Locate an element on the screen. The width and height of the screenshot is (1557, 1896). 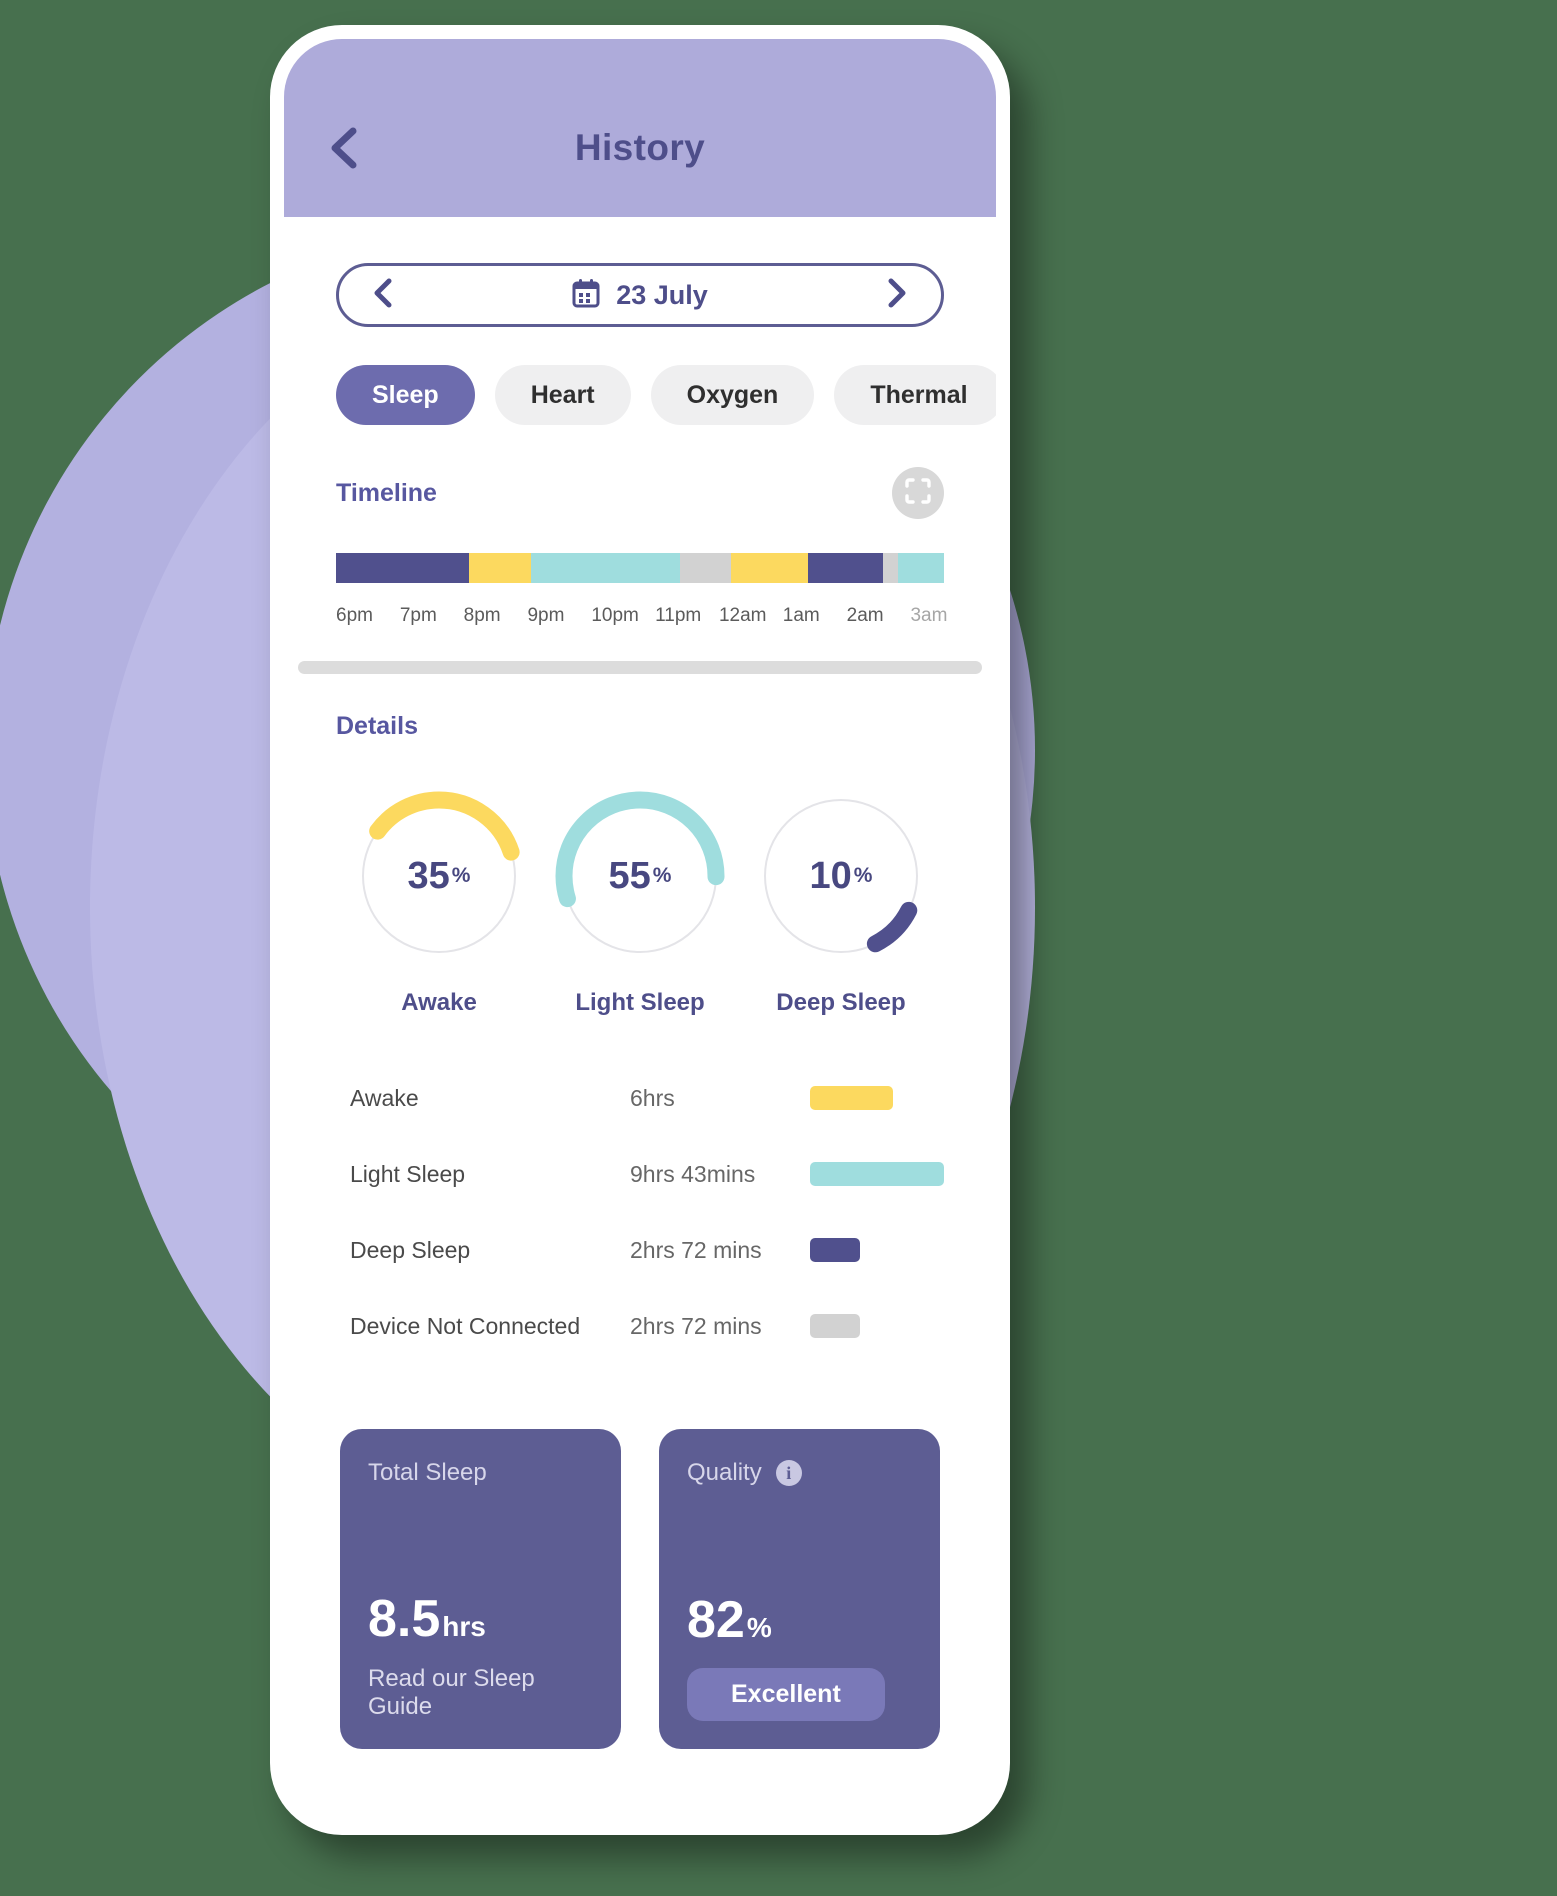
timeline-tick: 8pm is located at coordinates (482, 615).